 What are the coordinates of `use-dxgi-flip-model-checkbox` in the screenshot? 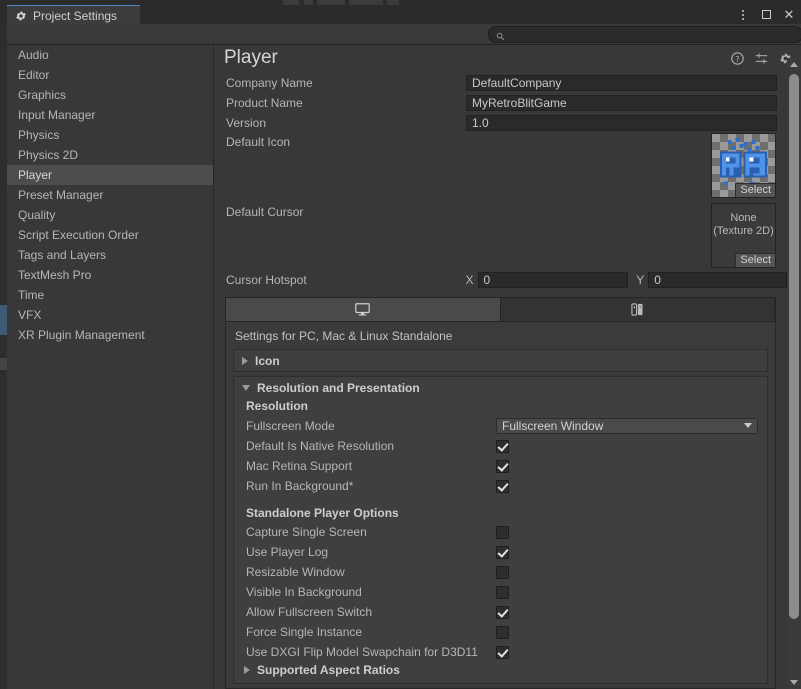 It's located at (502, 652).